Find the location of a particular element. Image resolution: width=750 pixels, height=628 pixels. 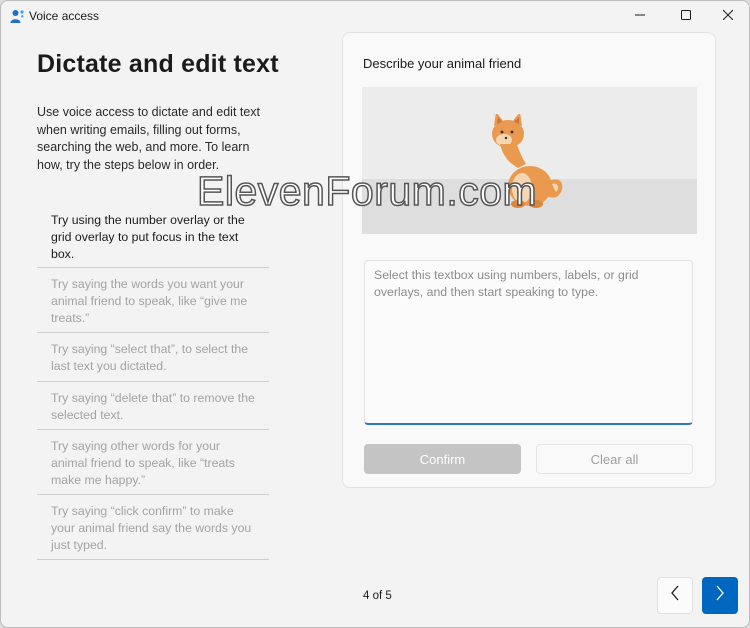

step-progress: 4 of 5 is located at coordinates (377, 596).